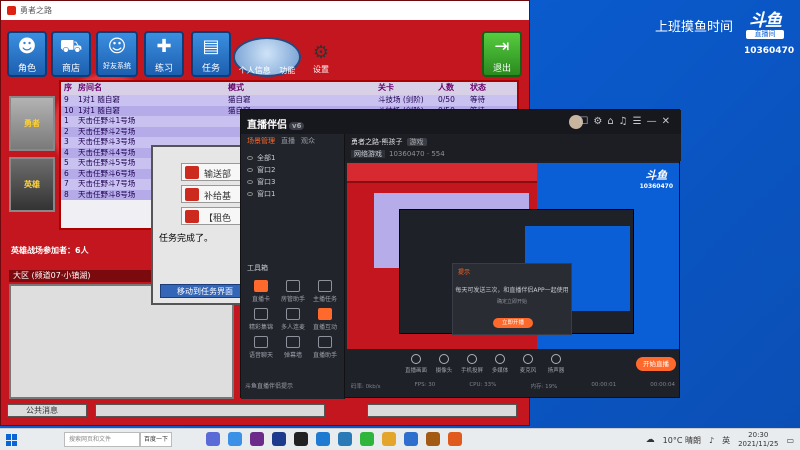 The image size is (800, 450). I want to click on bottom-tools: 直播画面 摄像头 手机投屏 多媒体 麦克风 扬声器, so click(486, 364).